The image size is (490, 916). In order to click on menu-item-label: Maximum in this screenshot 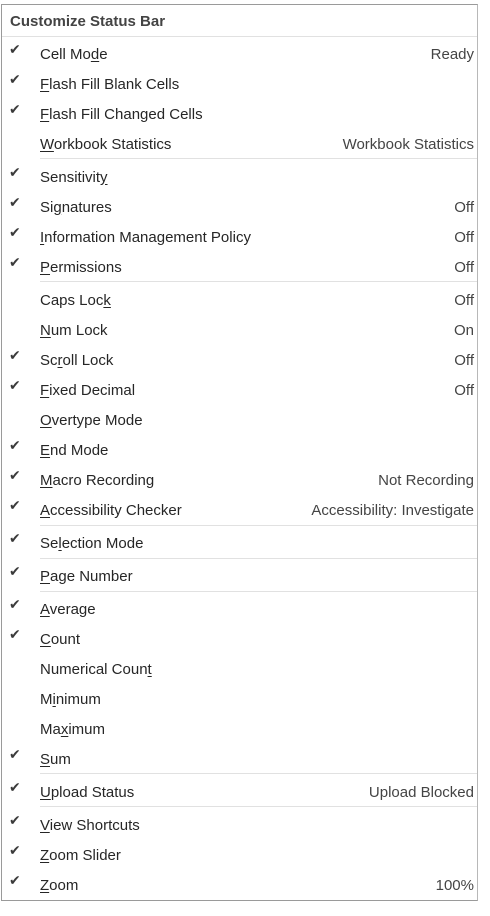, I will do `click(73, 729)`.